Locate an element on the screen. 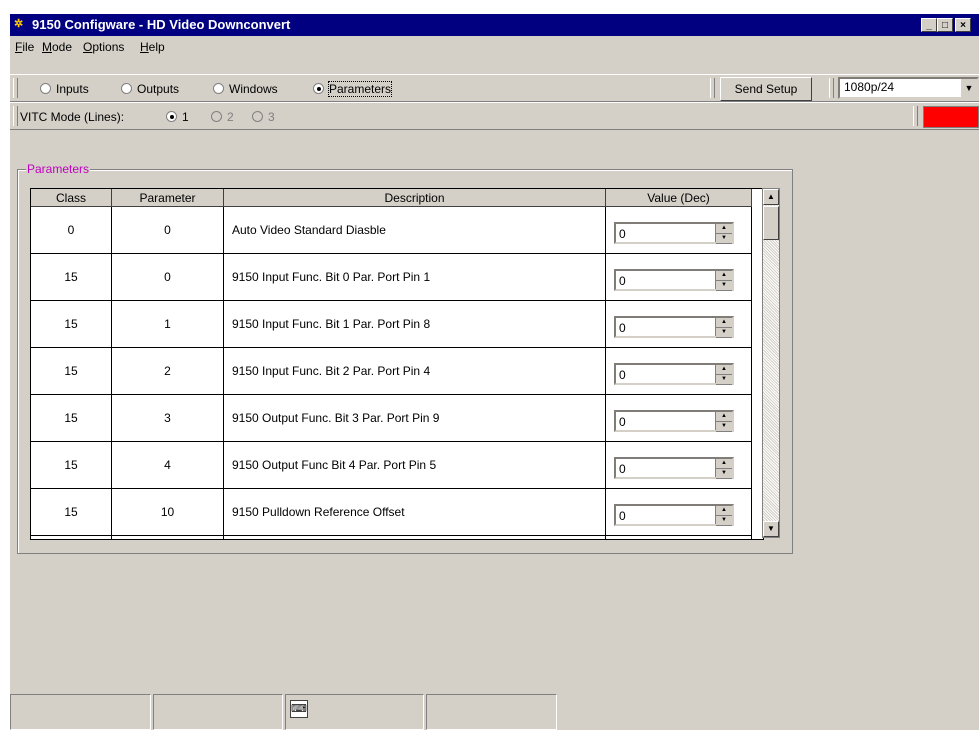  table-row: 0 0 Auto Video Standard Diasble 0 ▲ ▼ is located at coordinates (391, 230).